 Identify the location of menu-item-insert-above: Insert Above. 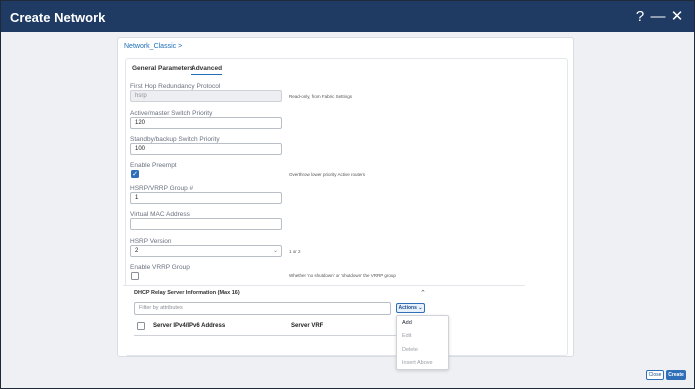
(417, 363).